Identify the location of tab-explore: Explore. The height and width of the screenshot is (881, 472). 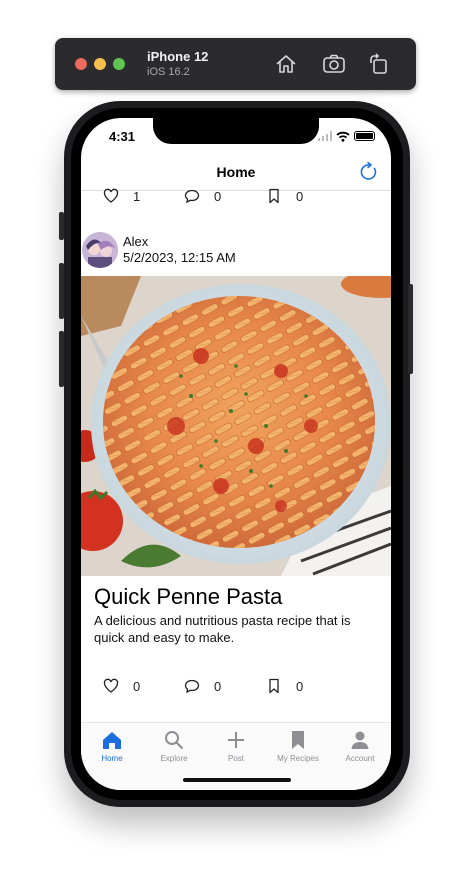
(174, 746).